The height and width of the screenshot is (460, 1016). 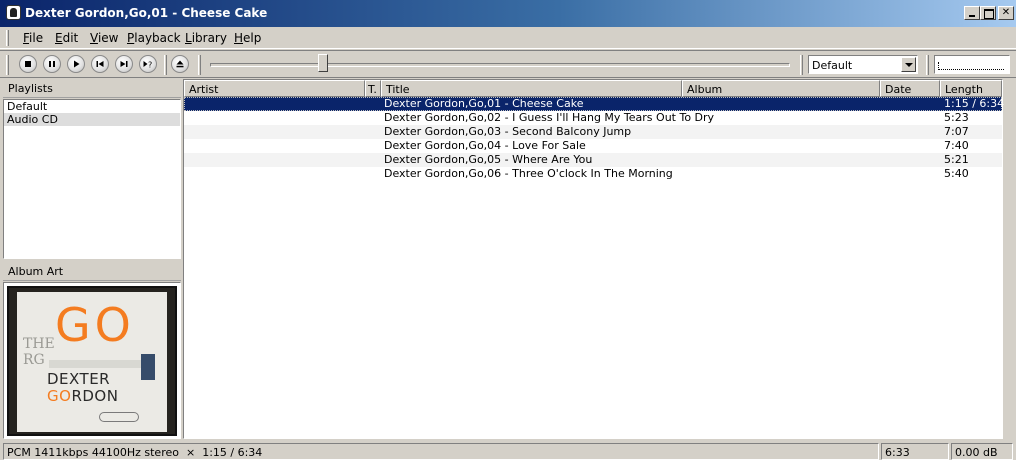 I want to click on menu-edit: Edit, so click(x=66, y=38).